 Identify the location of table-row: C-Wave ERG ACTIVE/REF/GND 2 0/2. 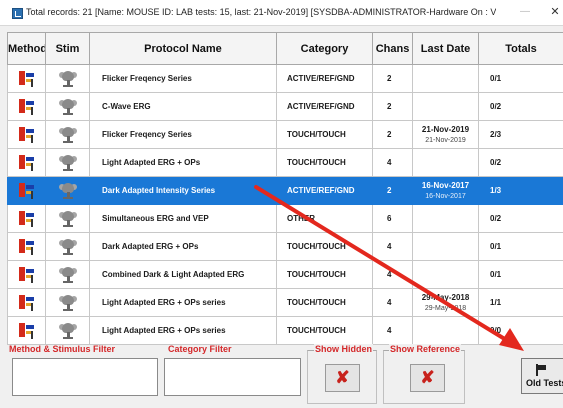
(285, 106).